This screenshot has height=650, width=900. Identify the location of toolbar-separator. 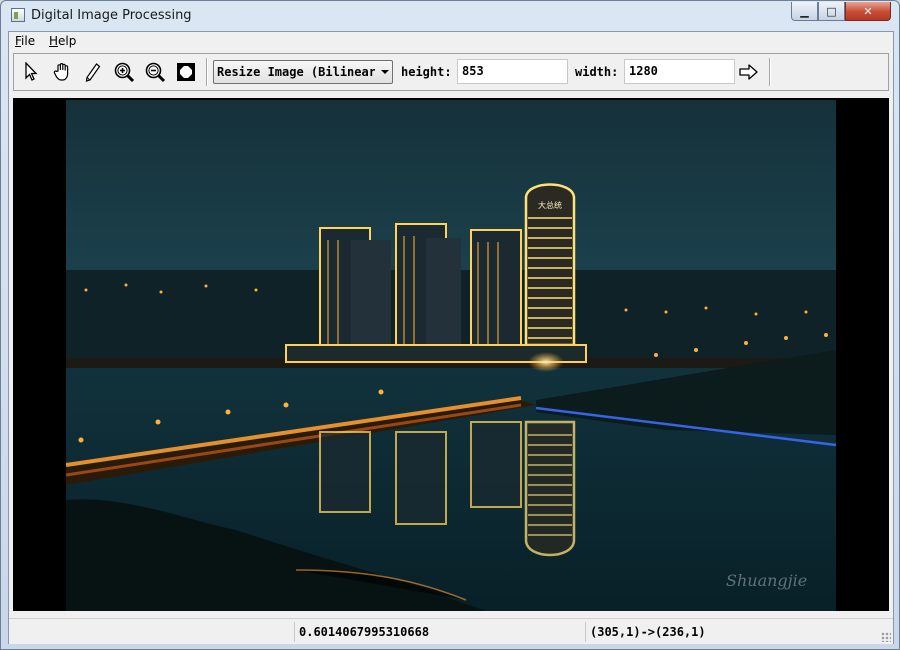
(206, 72).